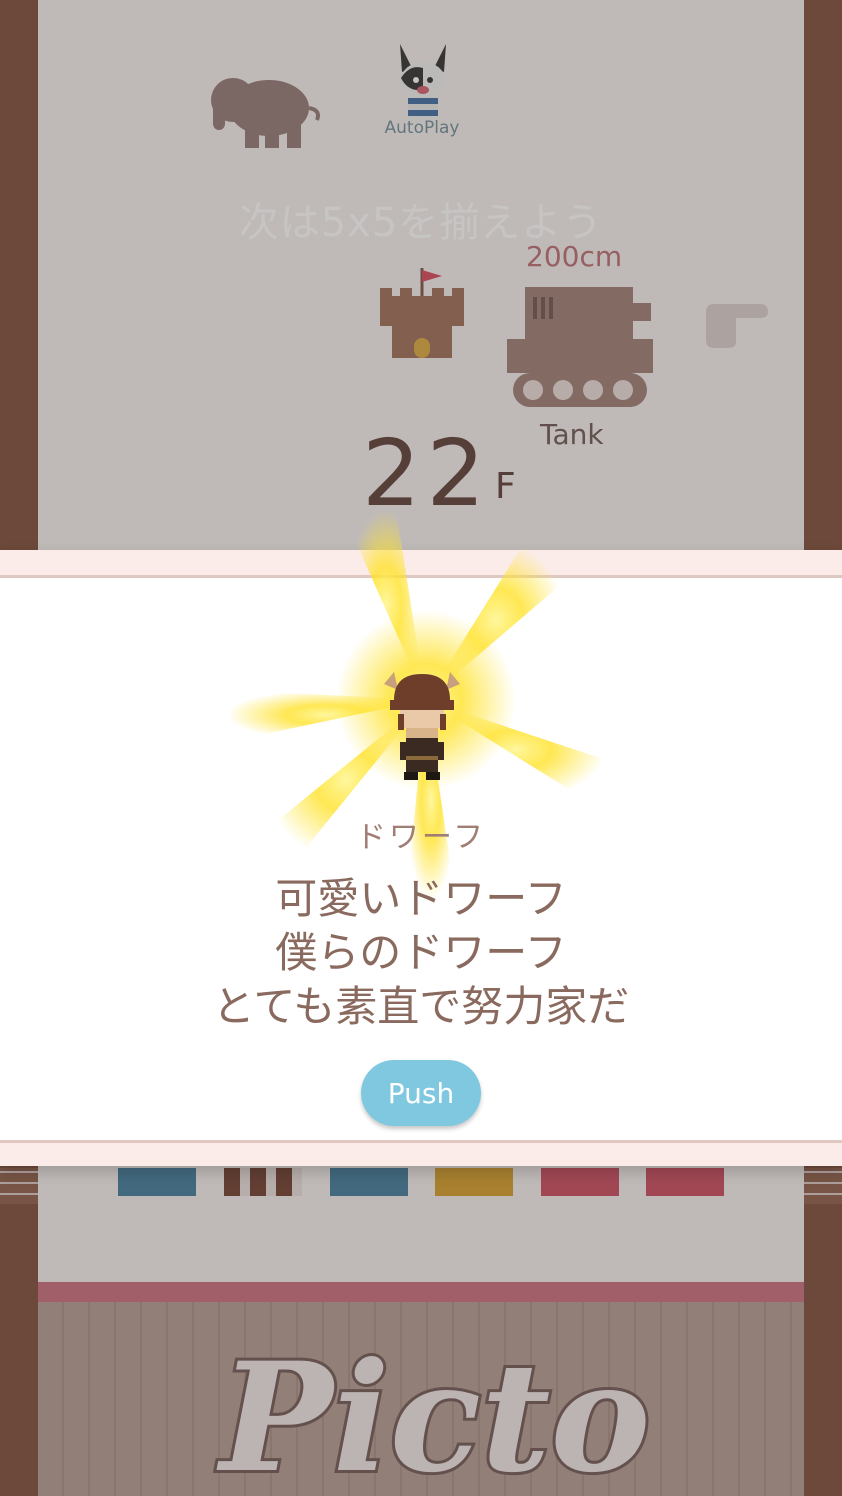  What do you see at coordinates (421, 837) in the screenshot?
I see `character-name: ドワーフ` at bounding box center [421, 837].